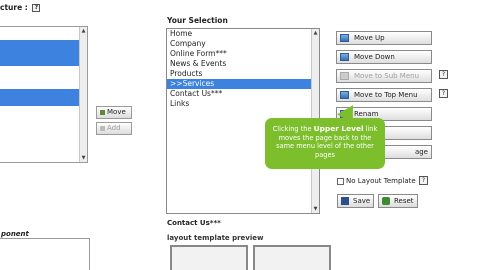  Describe the element at coordinates (194, 223) in the screenshot. I see `selected-page-title: Contact Us***` at that location.